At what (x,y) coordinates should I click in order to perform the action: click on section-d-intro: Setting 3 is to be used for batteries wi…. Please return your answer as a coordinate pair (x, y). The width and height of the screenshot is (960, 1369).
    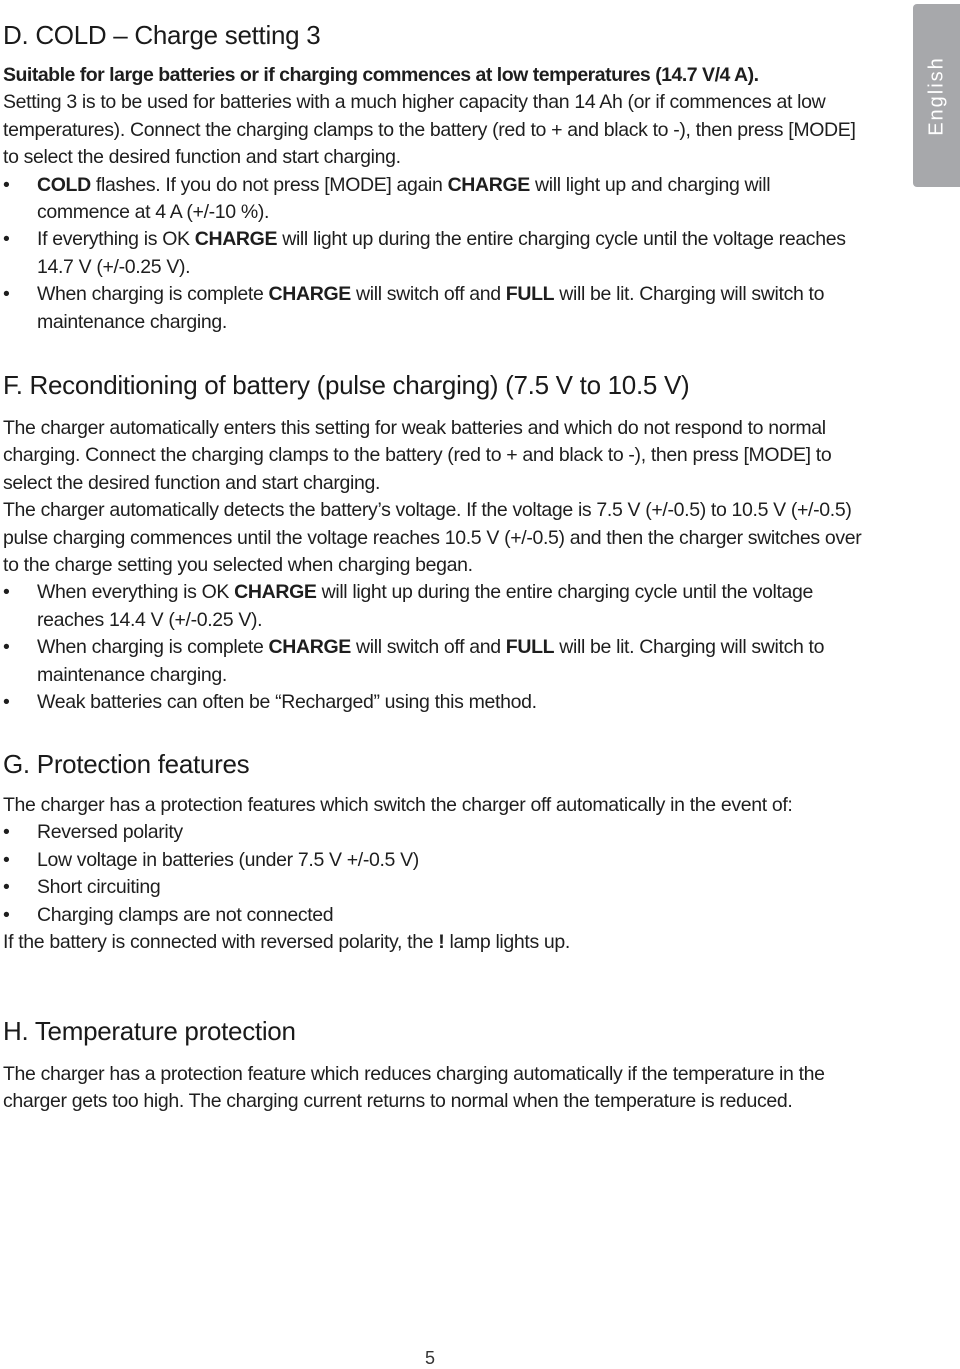
    Looking at the image, I should click on (429, 130).